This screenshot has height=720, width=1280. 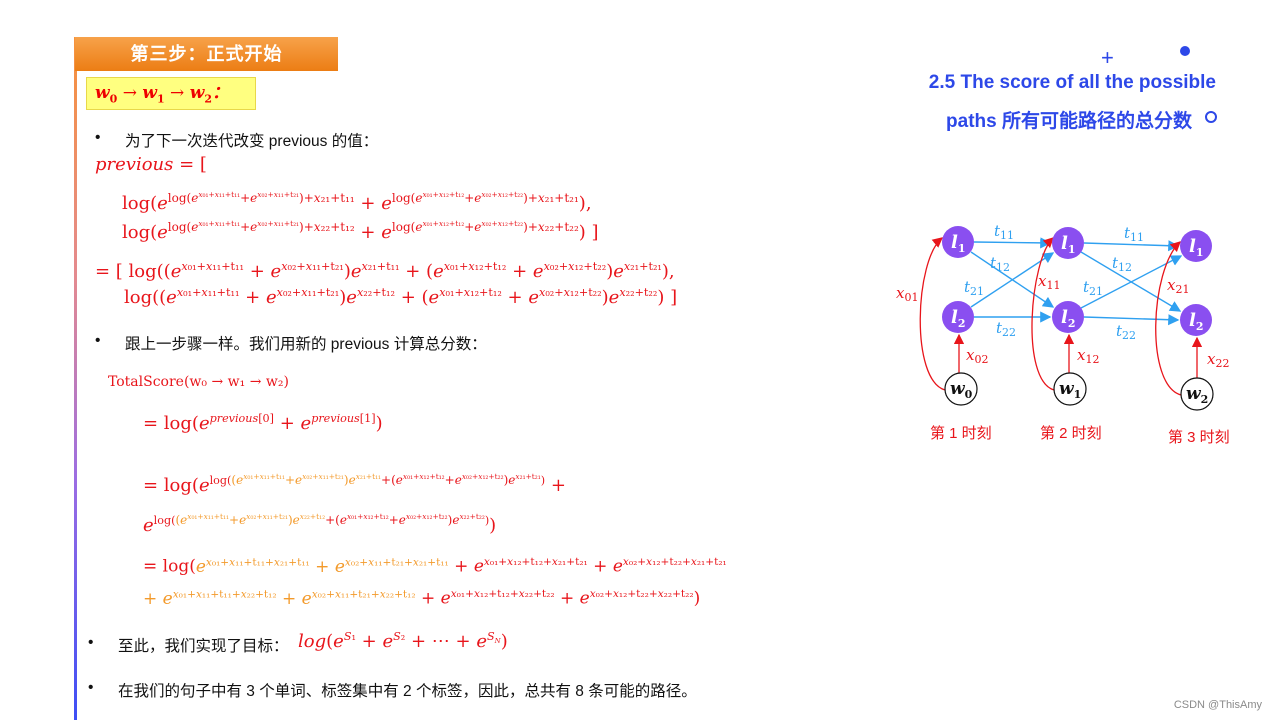 I want to click on path-box: w0 → w1 → w2：, so click(x=171, y=93).